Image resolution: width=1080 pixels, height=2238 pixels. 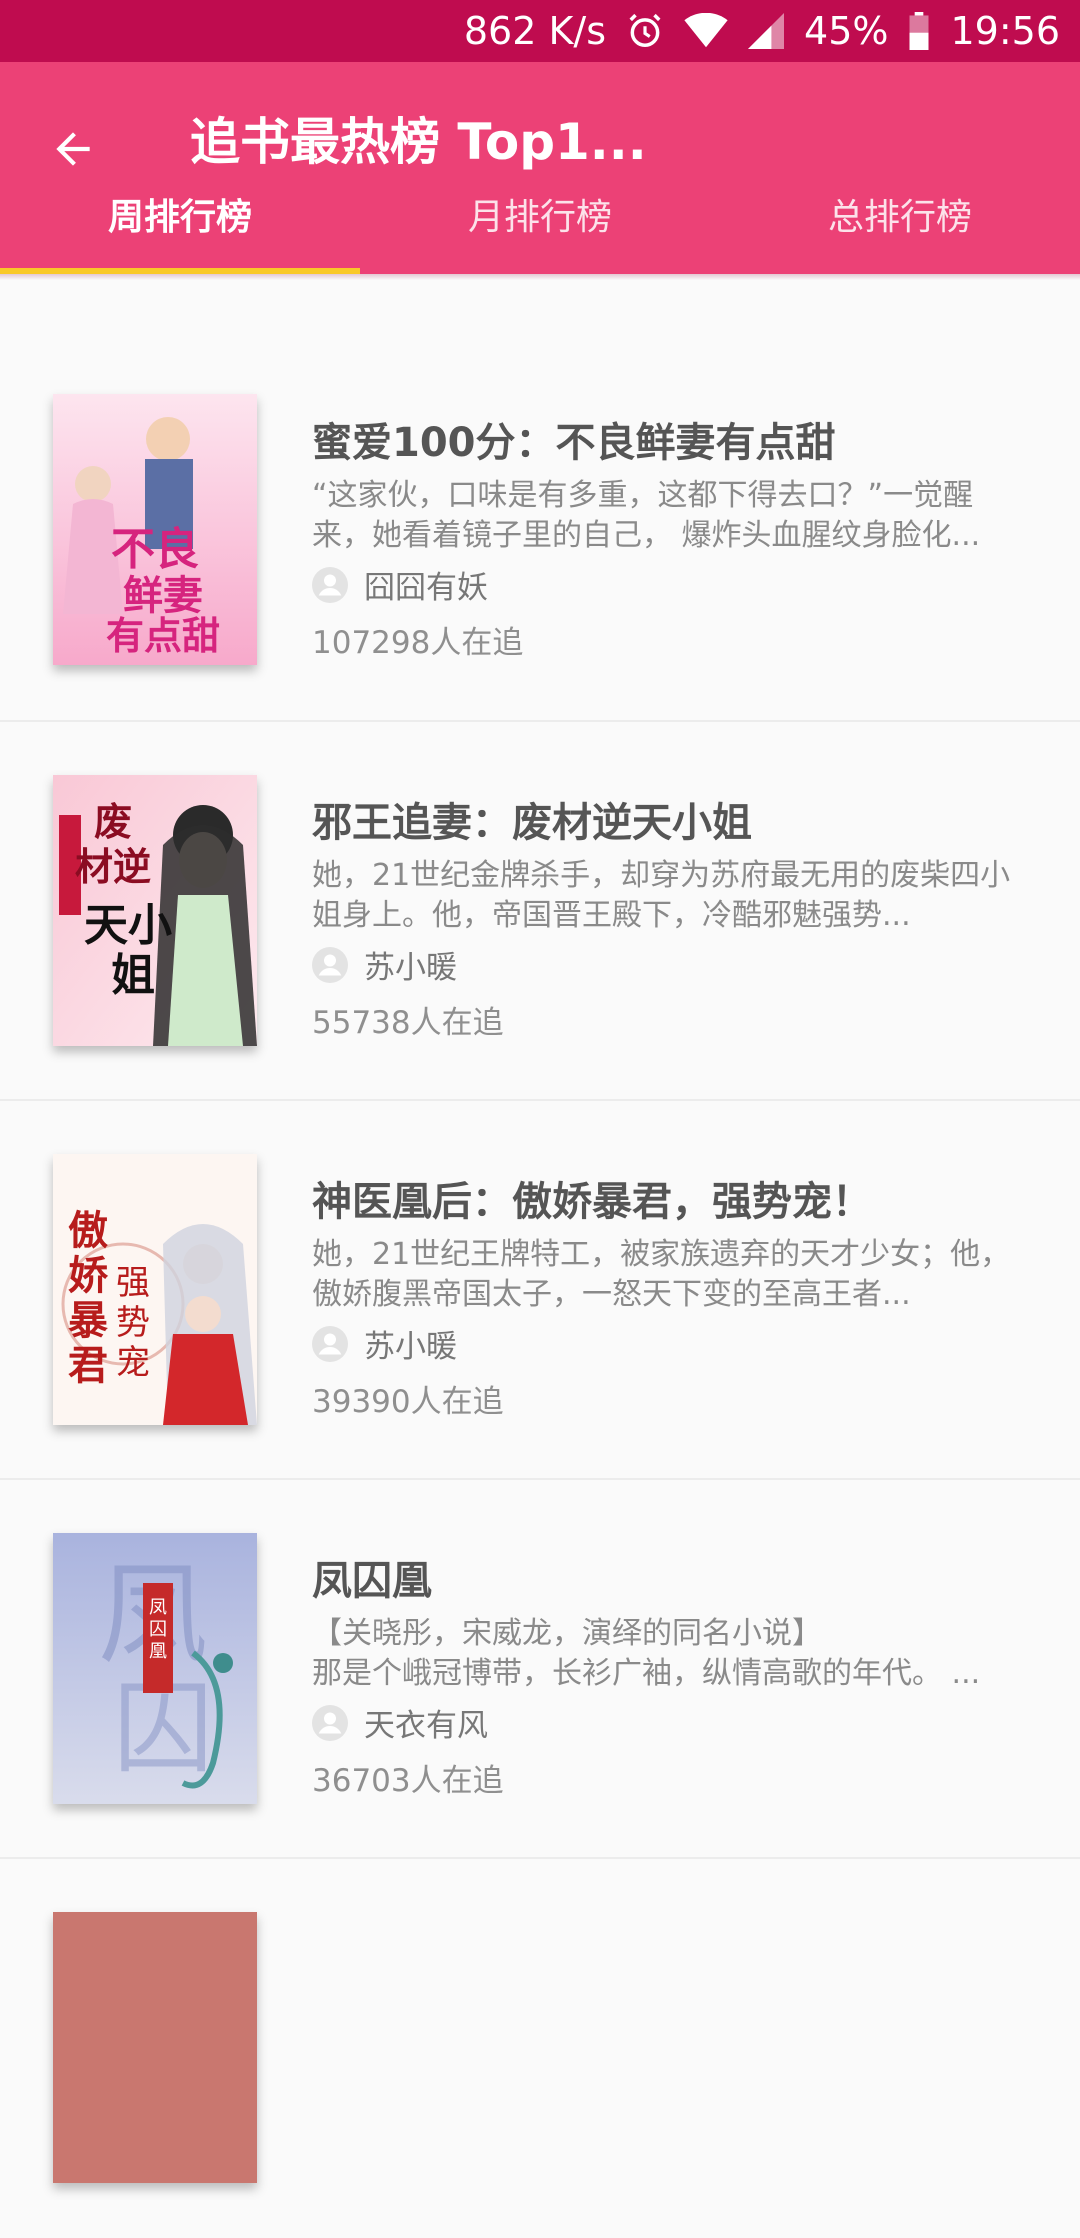 What do you see at coordinates (372, 1581) in the screenshot?
I see `book-title: 凤囚凰` at bounding box center [372, 1581].